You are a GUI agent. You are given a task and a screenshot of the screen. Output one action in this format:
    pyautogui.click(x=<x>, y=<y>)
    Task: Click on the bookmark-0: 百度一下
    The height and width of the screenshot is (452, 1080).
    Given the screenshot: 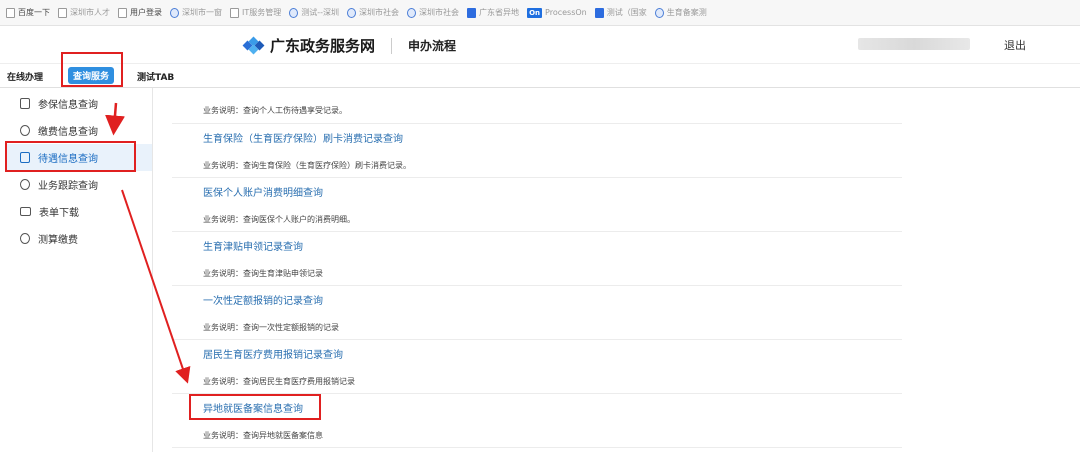 What is the action you would take?
    pyautogui.click(x=28, y=12)
    